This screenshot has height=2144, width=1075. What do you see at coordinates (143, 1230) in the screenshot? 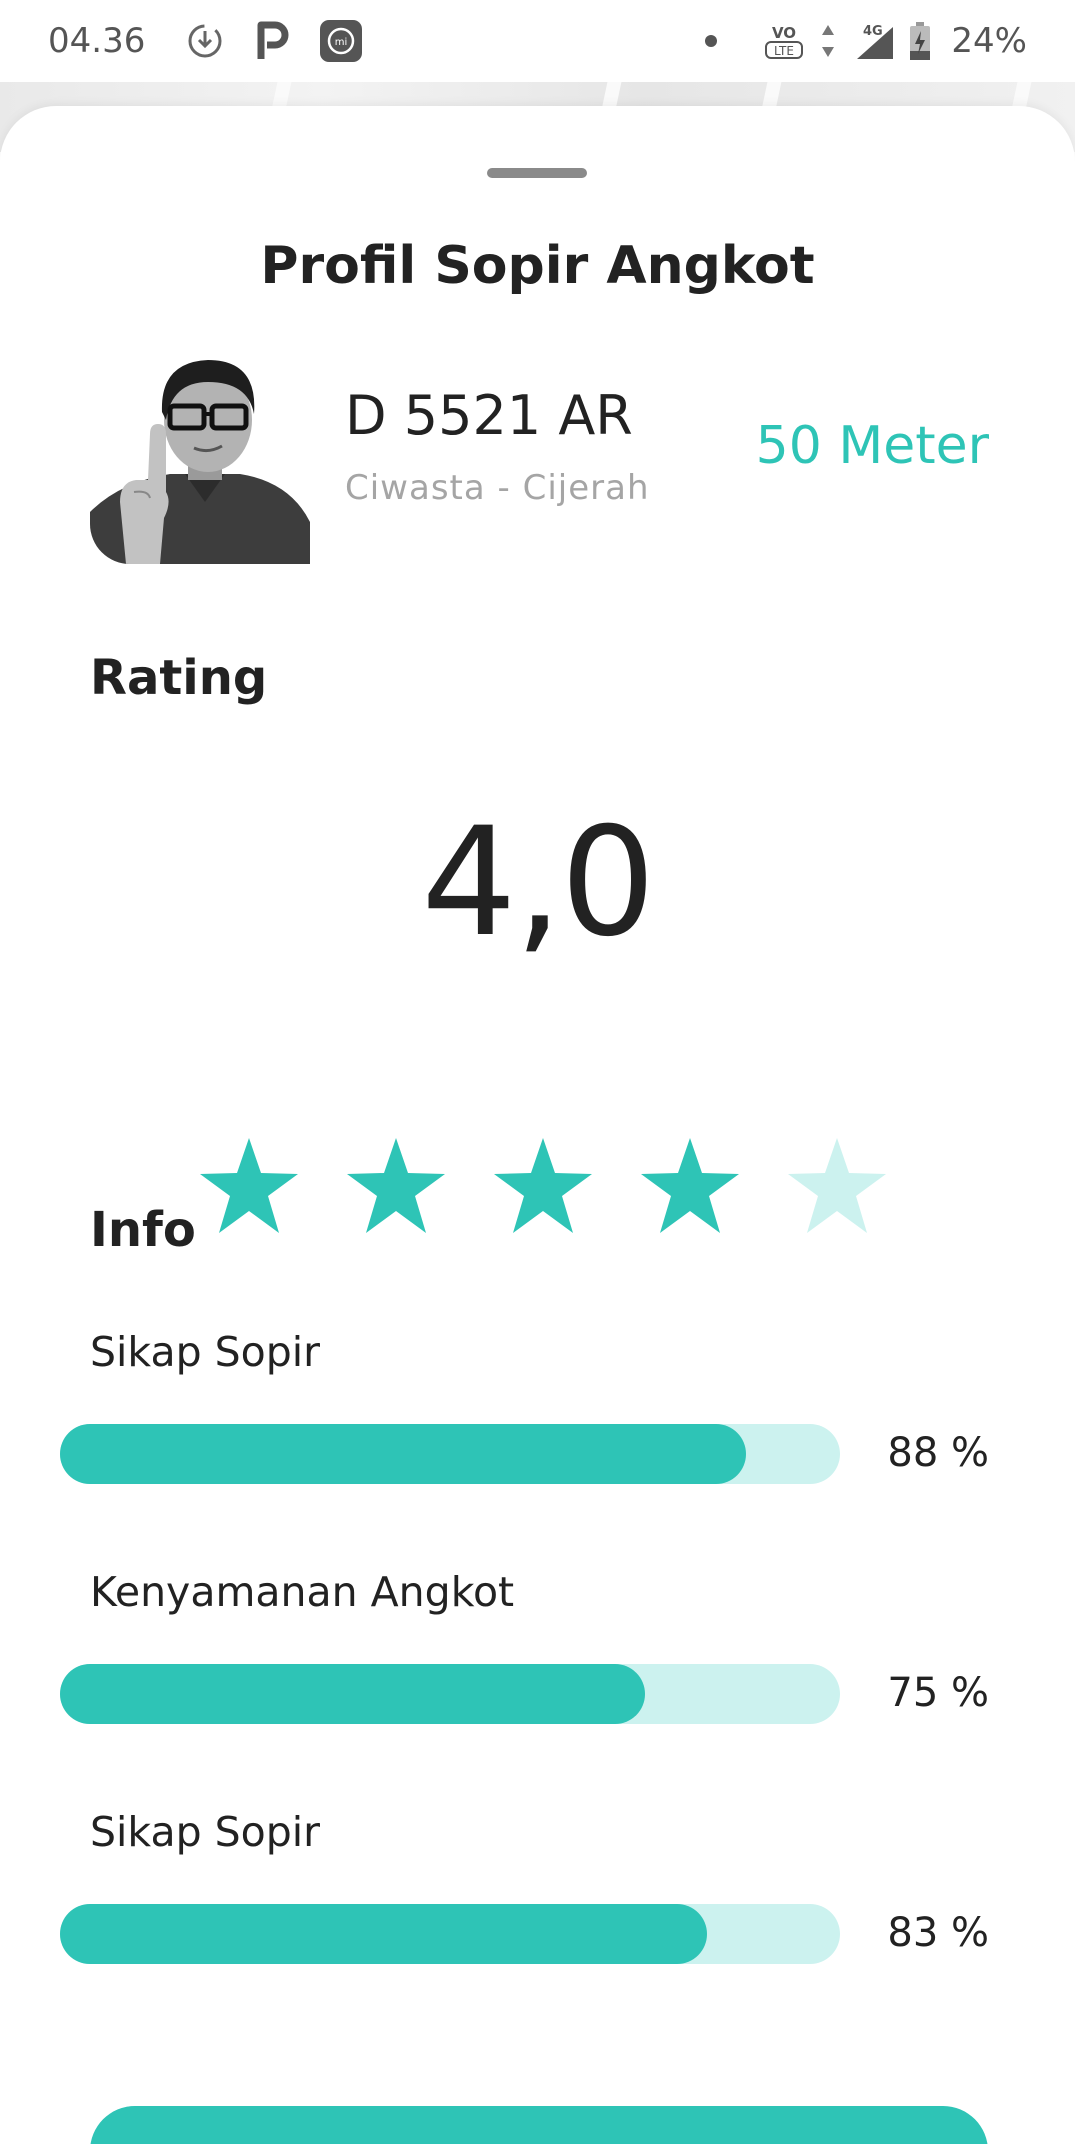
I see `info-heading: Info` at bounding box center [143, 1230].